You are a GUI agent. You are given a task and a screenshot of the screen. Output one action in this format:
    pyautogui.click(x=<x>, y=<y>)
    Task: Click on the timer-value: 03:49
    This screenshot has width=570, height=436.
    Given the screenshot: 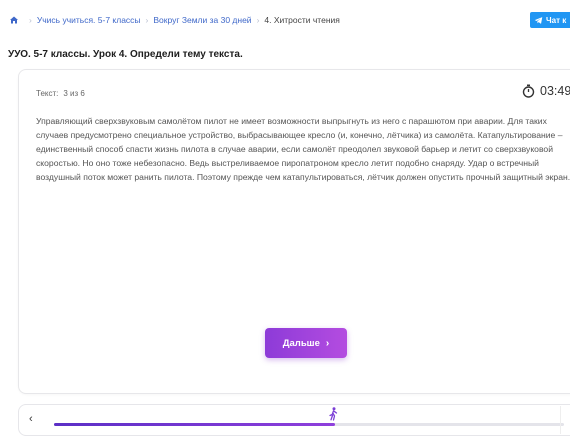 What is the action you would take?
    pyautogui.click(x=555, y=91)
    